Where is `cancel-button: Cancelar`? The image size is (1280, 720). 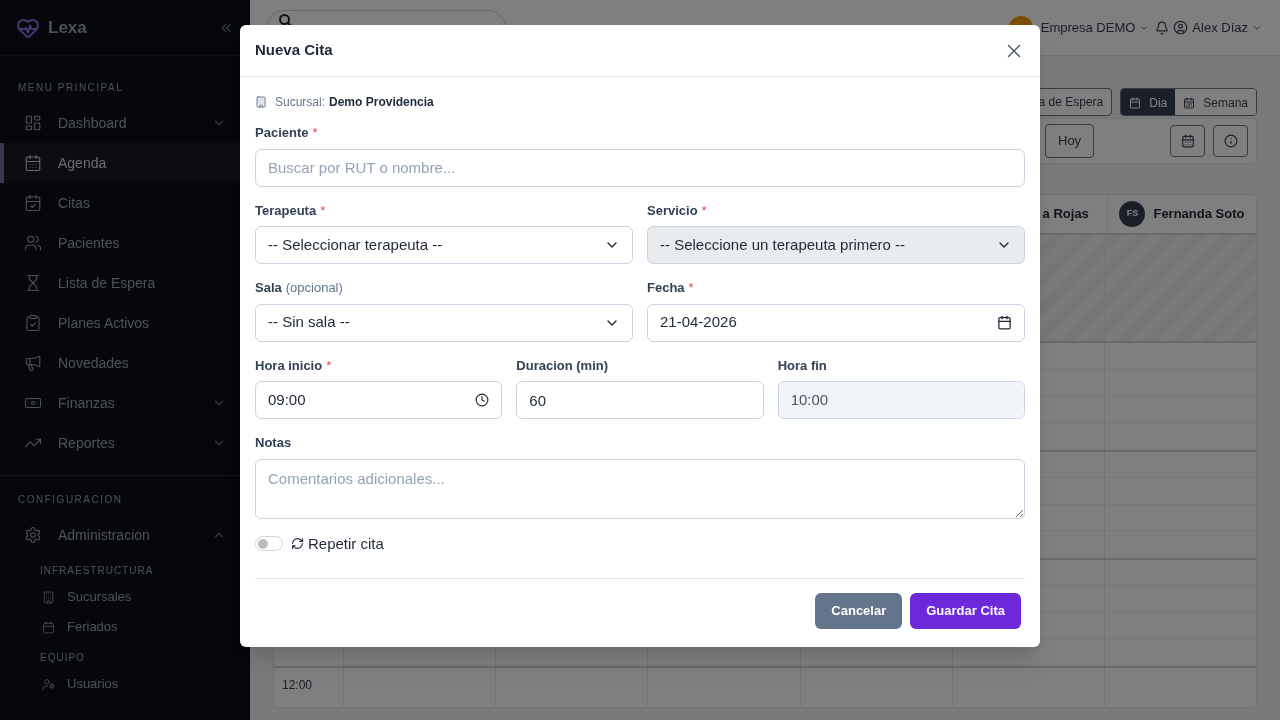 cancel-button: Cancelar is located at coordinates (859, 611).